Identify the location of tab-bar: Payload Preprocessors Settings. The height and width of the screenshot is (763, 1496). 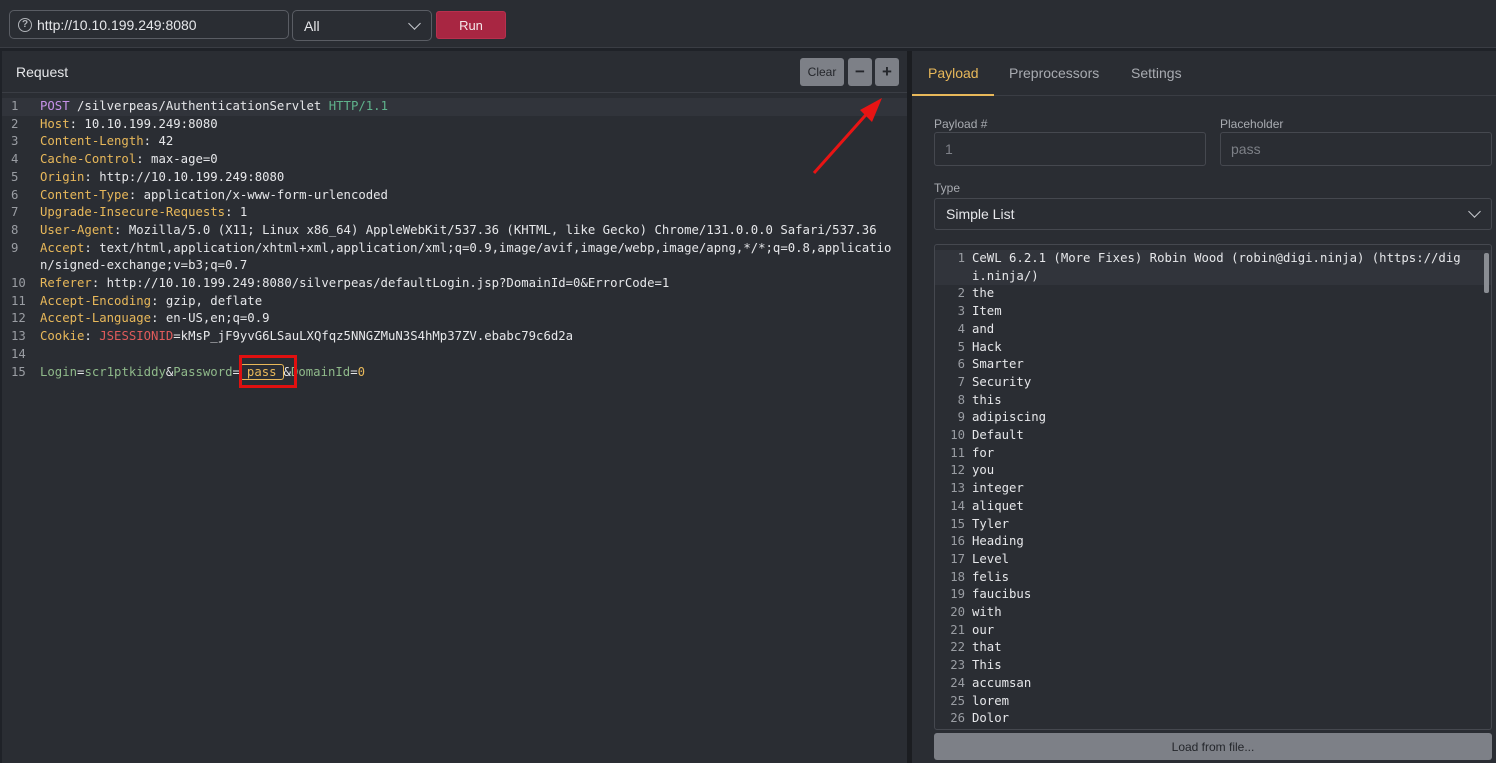
(1204, 73).